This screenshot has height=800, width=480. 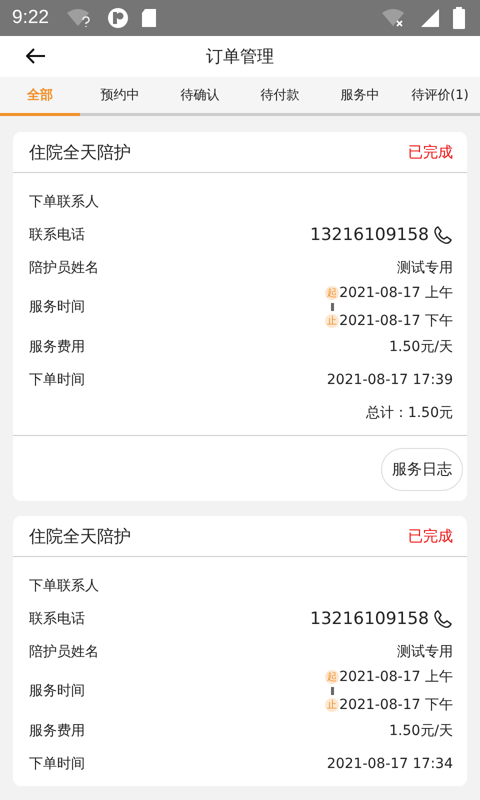 What do you see at coordinates (30, 18) in the screenshot?
I see `status-time: 9:22` at bounding box center [30, 18].